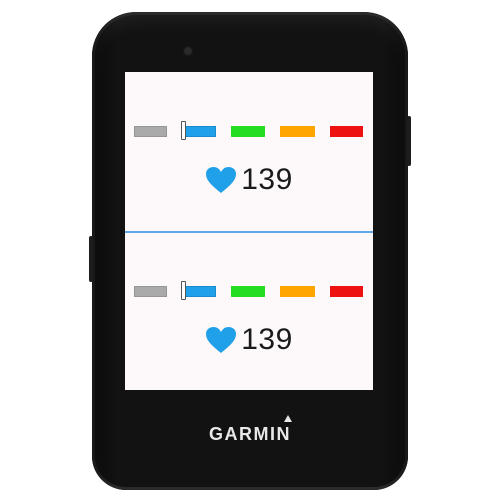 This screenshot has width=500, height=500. Describe the element at coordinates (188, 51) in the screenshot. I see `light-sensor` at that location.